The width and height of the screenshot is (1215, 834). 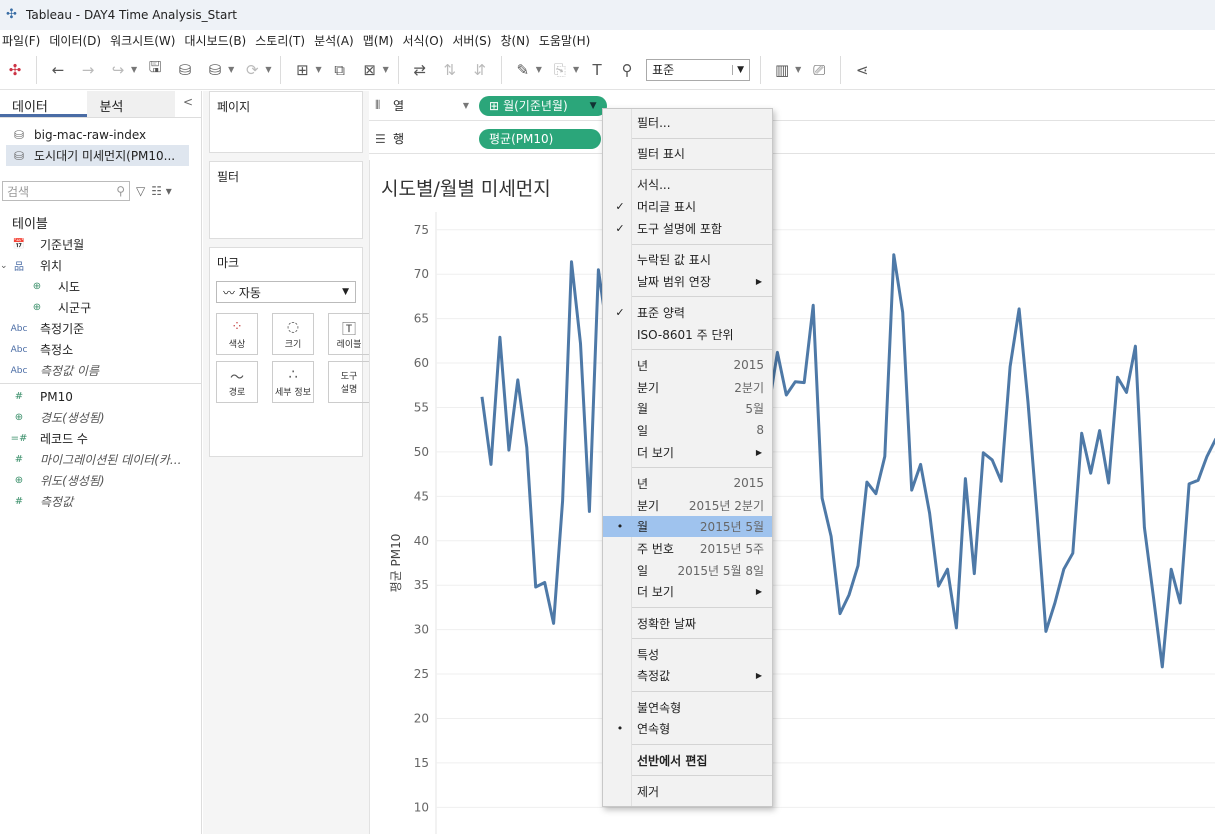 What do you see at coordinates (100, 307) in the screenshot?
I see `field-item: ⊕ 시군구` at bounding box center [100, 307].